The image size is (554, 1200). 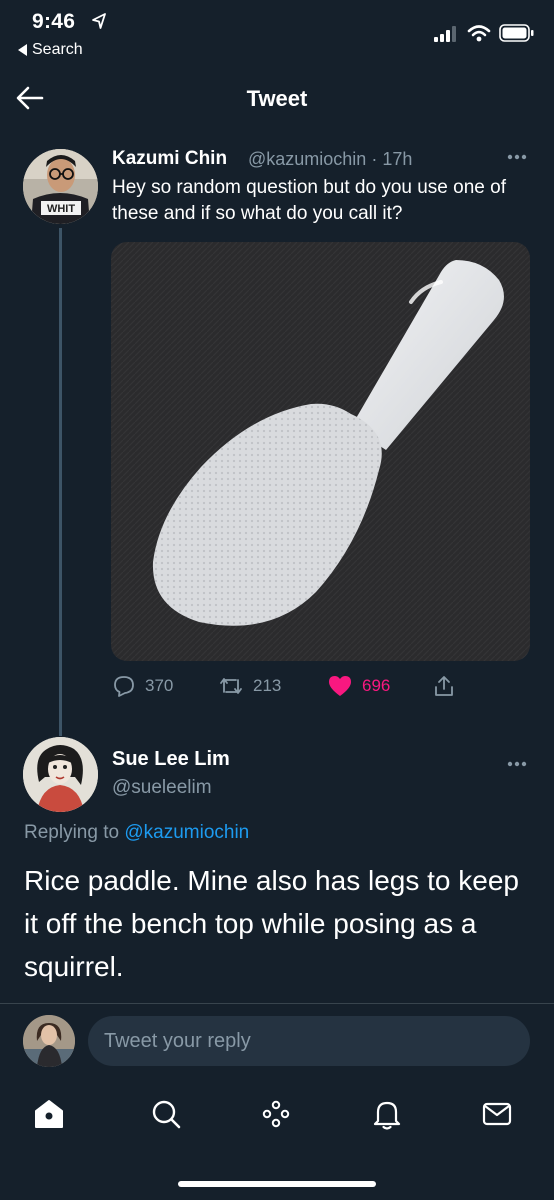 What do you see at coordinates (517, 157) in the screenshot?
I see `more-options-icon` at bounding box center [517, 157].